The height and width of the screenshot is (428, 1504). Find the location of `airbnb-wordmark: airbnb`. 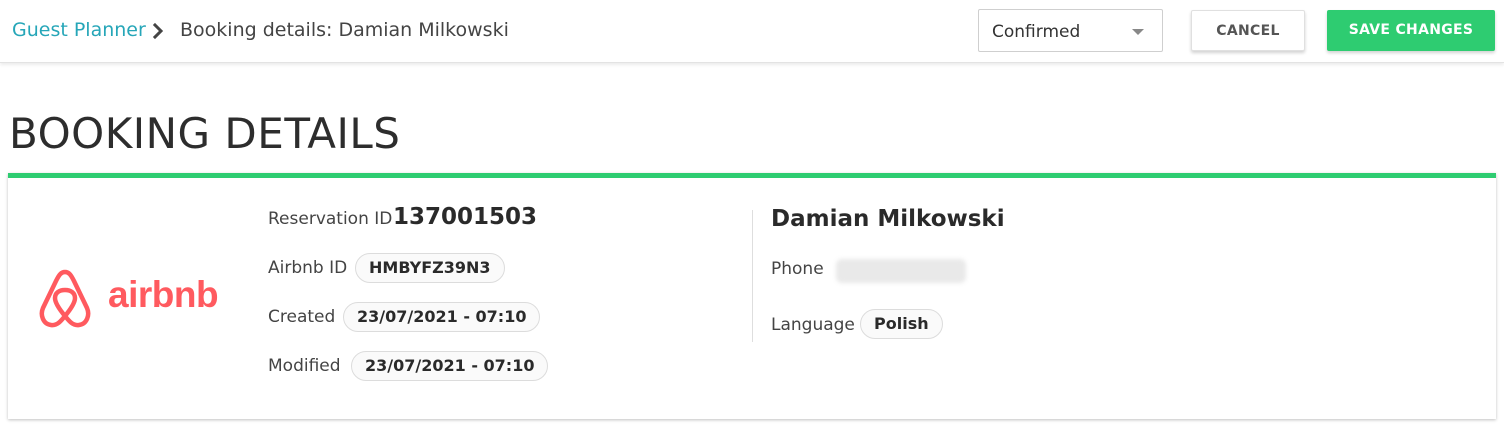

airbnb-wordmark: airbnb is located at coordinates (163, 294).